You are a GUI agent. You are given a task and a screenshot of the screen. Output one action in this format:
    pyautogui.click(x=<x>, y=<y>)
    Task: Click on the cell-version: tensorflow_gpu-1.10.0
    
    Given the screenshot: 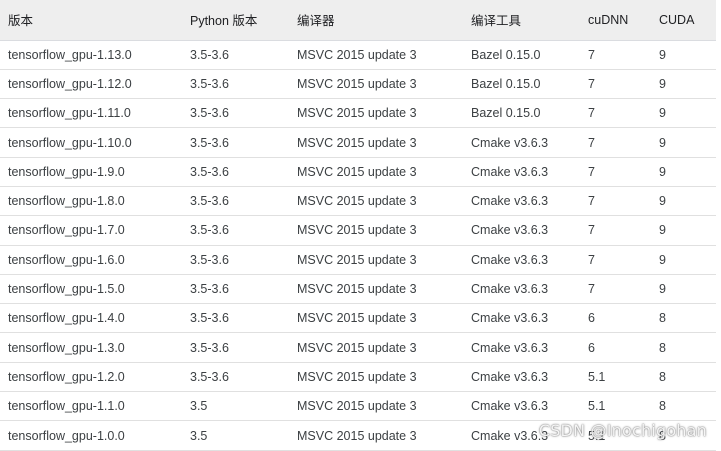 What is the action you would take?
    pyautogui.click(x=91, y=142)
    